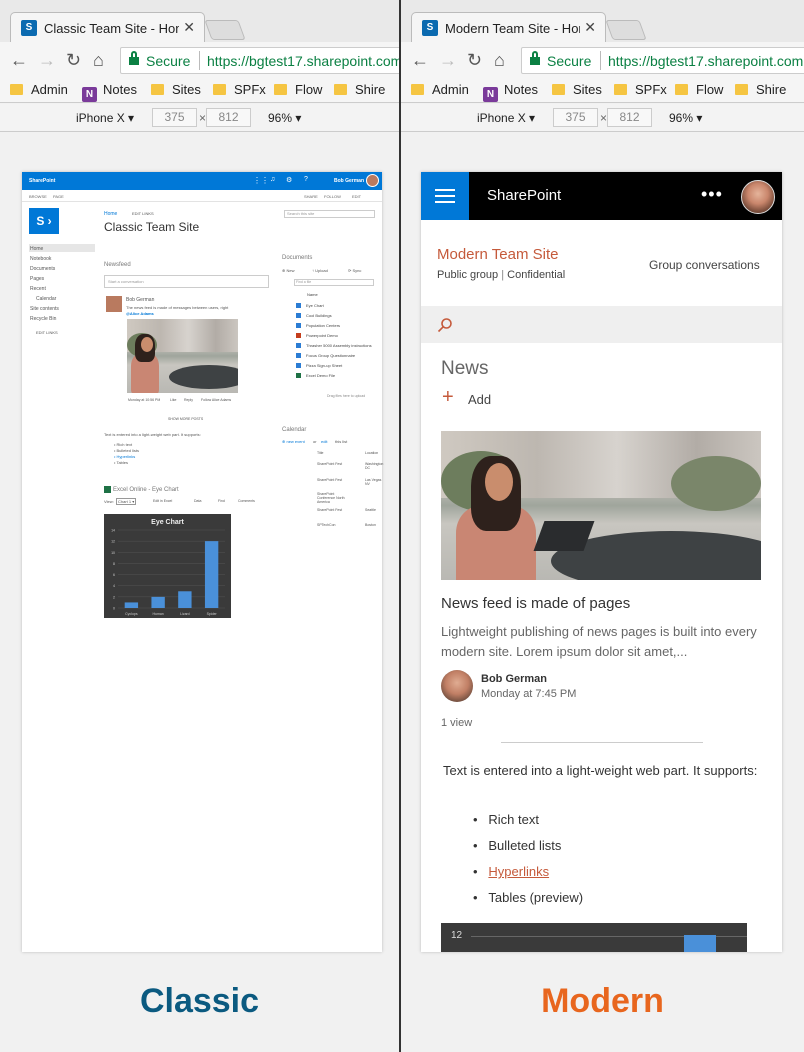 The width and height of the screenshot is (804, 1052). I want to click on new-document-button: ⊕ New, so click(288, 270).